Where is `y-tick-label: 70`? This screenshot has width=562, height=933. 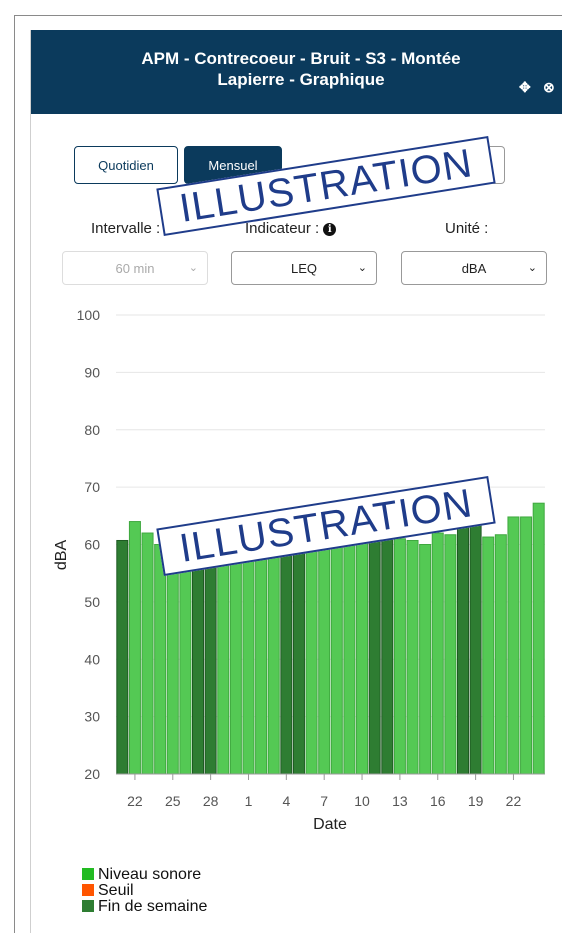
y-tick-label: 70 is located at coordinates (92, 487).